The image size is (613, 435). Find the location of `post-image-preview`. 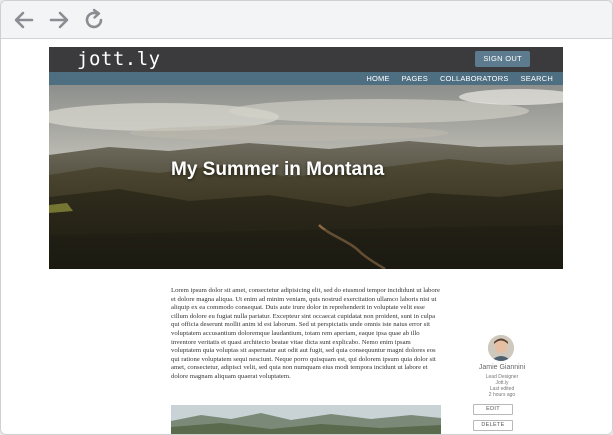

post-image-preview is located at coordinates (306, 419).